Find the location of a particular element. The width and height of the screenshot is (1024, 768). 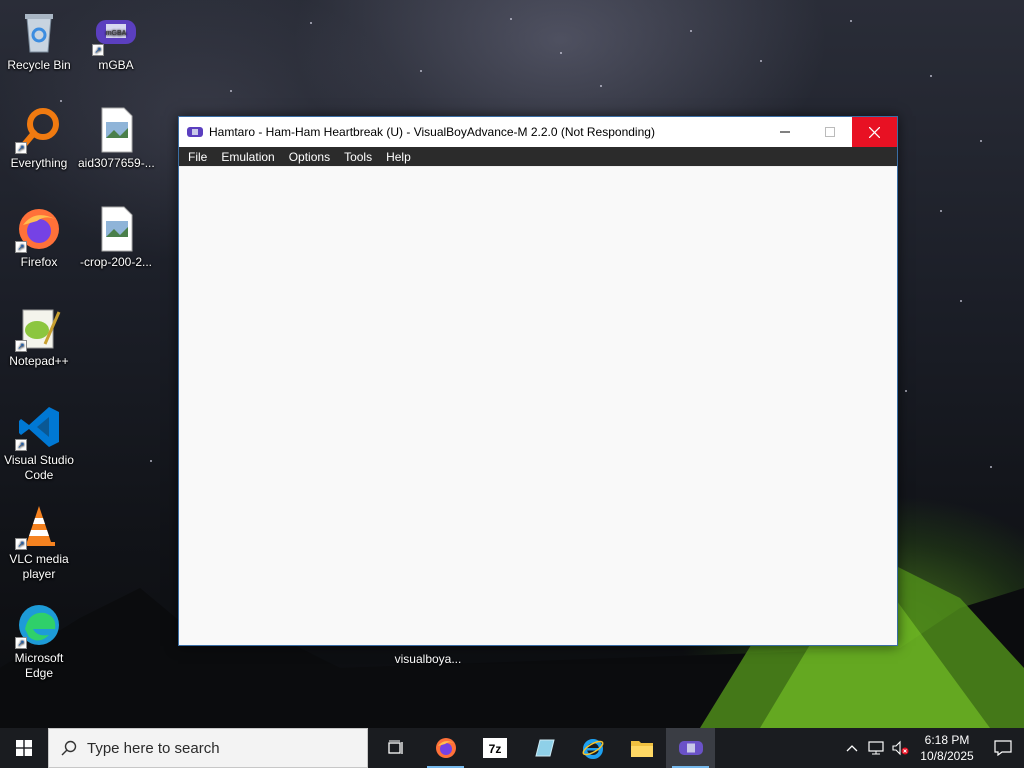

notification-icon is located at coordinates (1003, 748).